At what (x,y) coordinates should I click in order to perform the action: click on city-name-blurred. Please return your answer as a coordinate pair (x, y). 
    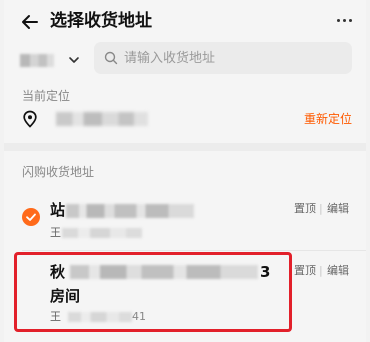
    Looking at the image, I should click on (37, 60).